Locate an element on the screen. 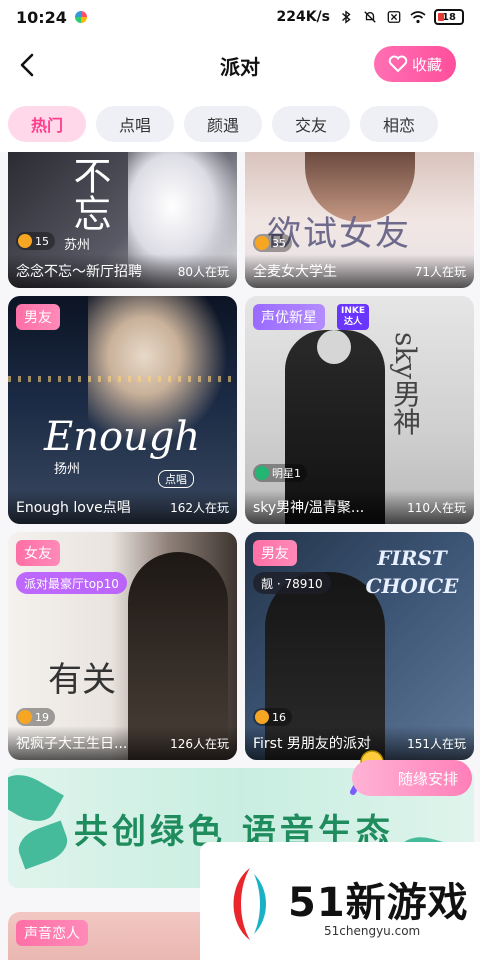  room-level: 明星1 is located at coordinates (286, 473).